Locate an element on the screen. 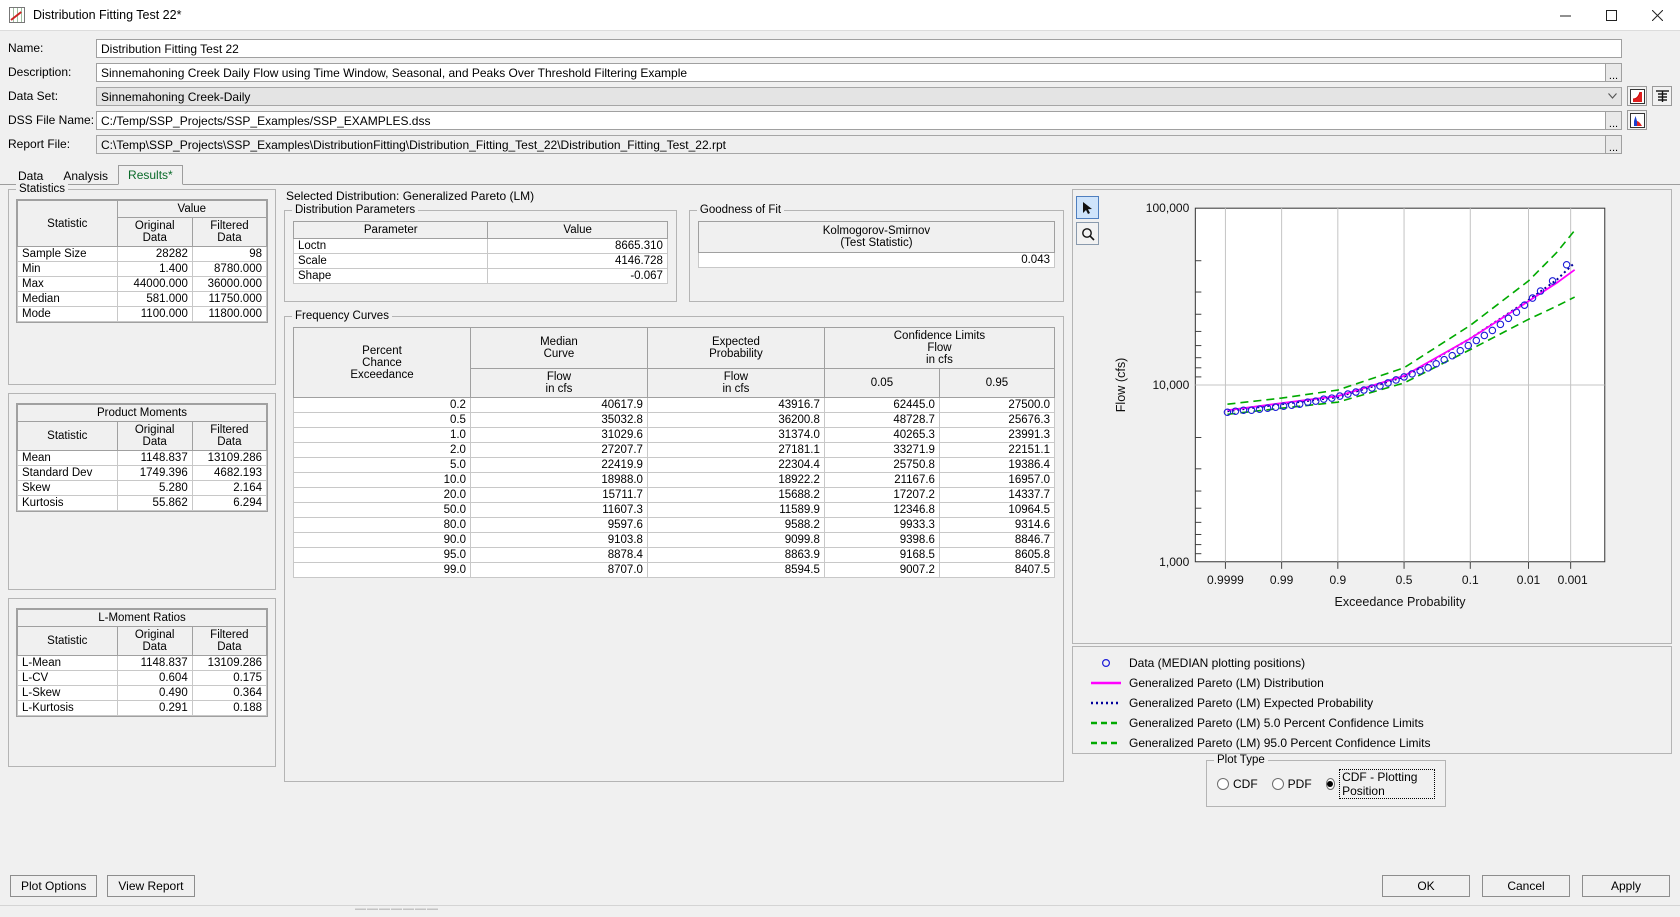 This screenshot has height=917, width=1680. fc-col-expected: Expected Probability is located at coordinates (735, 348).